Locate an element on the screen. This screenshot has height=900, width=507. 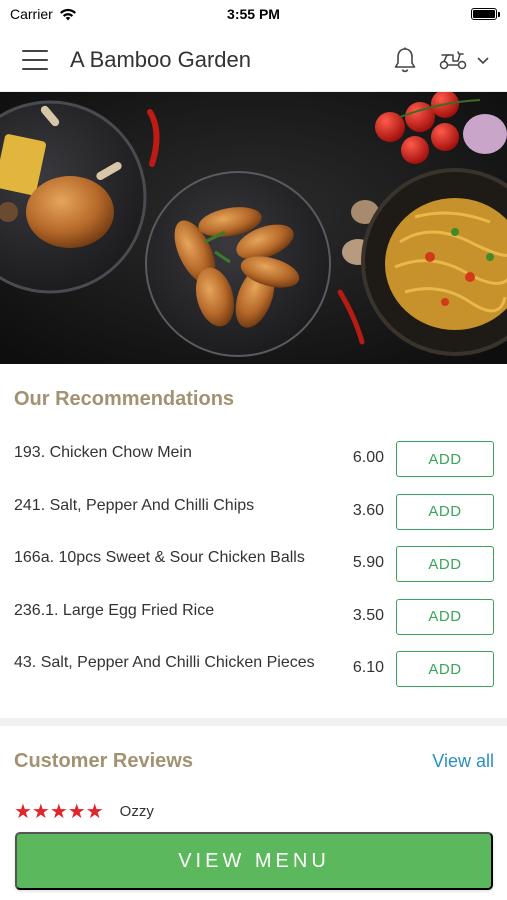
chevron-down-icon is located at coordinates (483, 60).